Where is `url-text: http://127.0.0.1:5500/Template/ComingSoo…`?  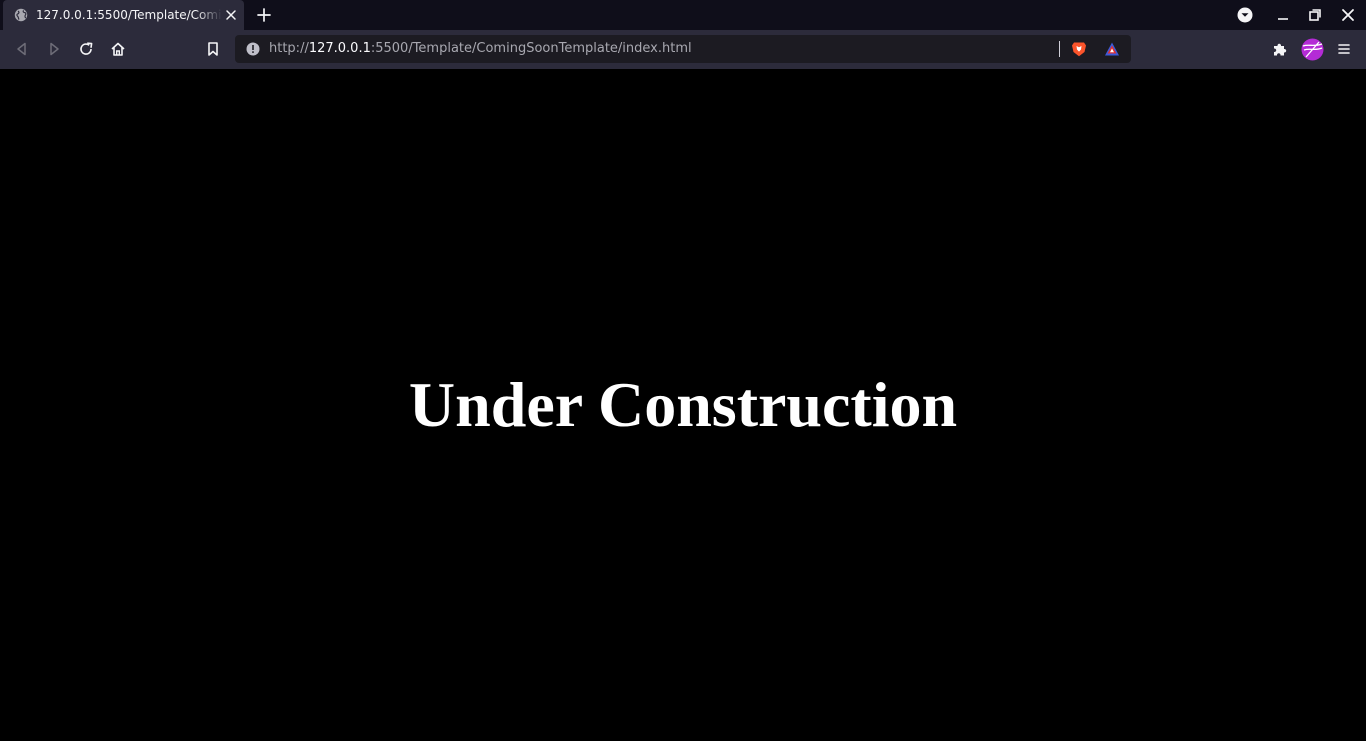 url-text: http://127.0.0.1:5500/Template/ComingSoo… is located at coordinates (480, 49).